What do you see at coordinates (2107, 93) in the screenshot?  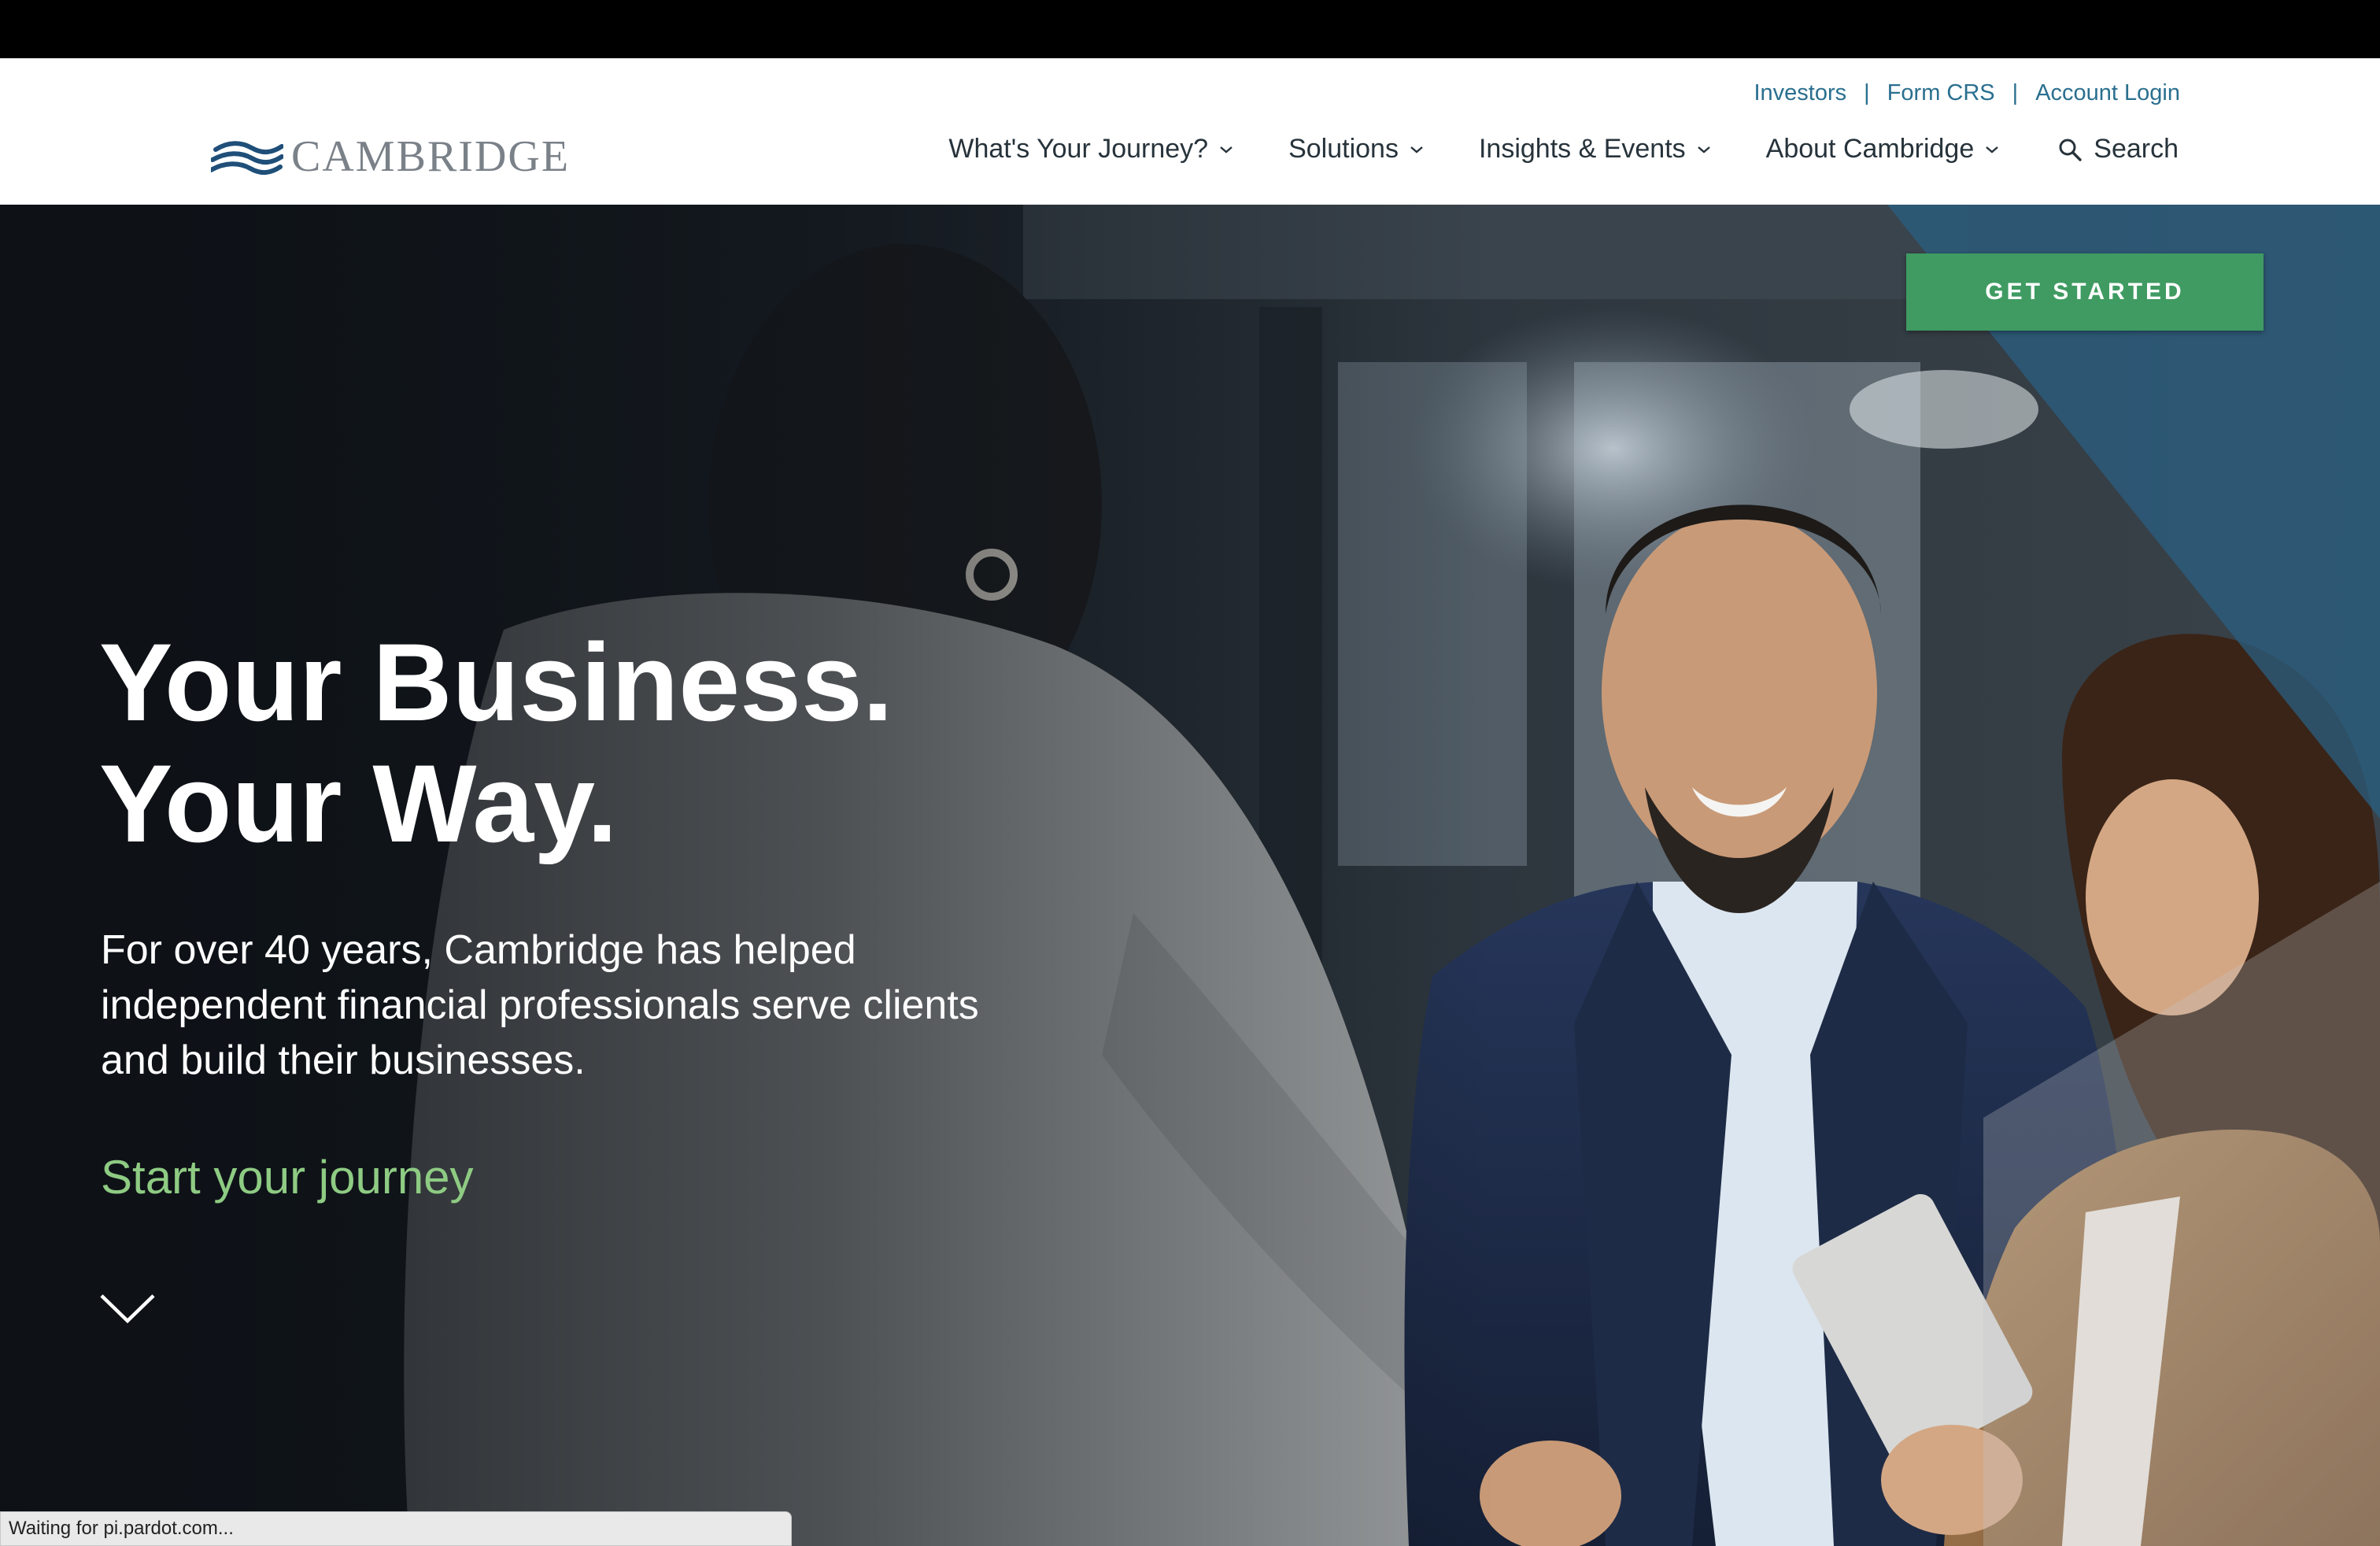 I see `account-login-link: Account Login` at bounding box center [2107, 93].